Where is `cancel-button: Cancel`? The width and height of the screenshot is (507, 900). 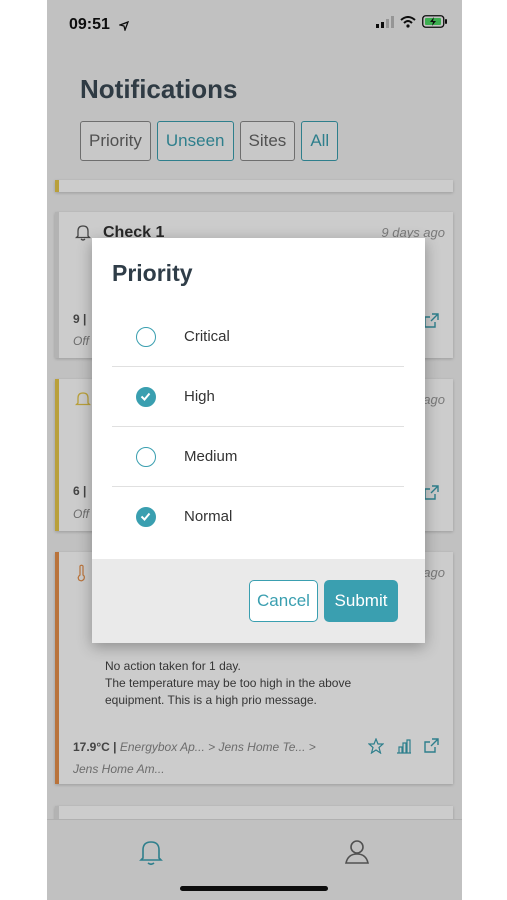
cancel-button: Cancel is located at coordinates (283, 601).